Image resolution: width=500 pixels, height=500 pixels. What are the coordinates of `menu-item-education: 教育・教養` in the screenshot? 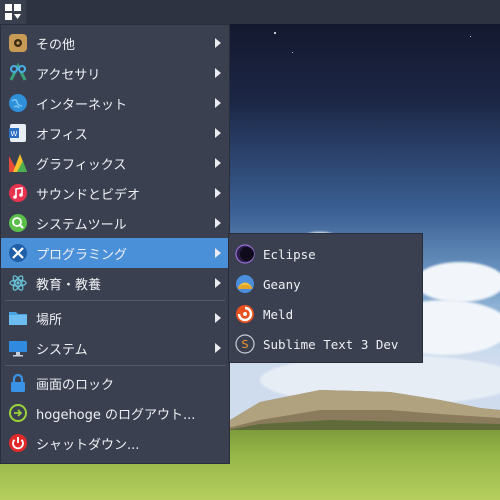 It's located at (115, 283).